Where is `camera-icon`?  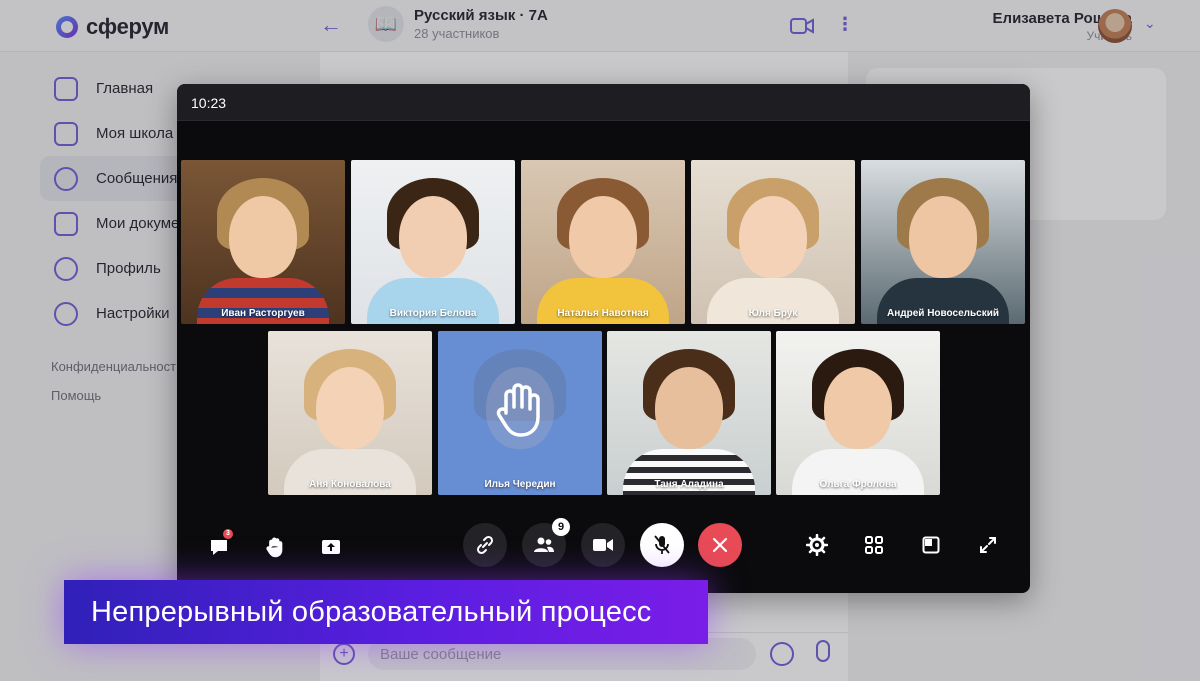
camera-icon is located at coordinates (603, 545).